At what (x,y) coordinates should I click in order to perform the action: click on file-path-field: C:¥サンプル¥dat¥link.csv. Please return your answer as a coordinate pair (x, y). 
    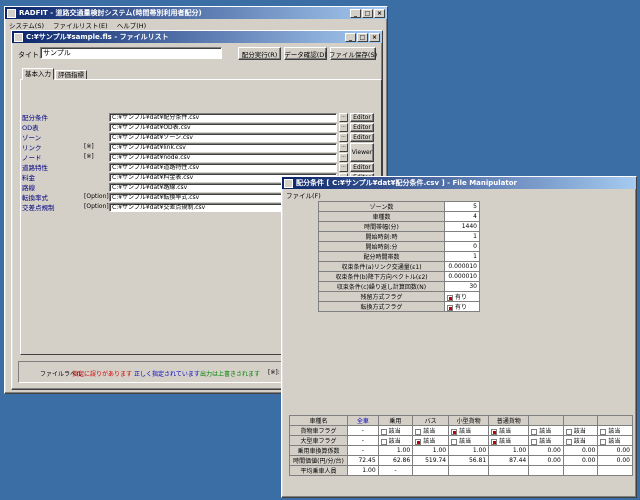
    Looking at the image, I should click on (223, 147).